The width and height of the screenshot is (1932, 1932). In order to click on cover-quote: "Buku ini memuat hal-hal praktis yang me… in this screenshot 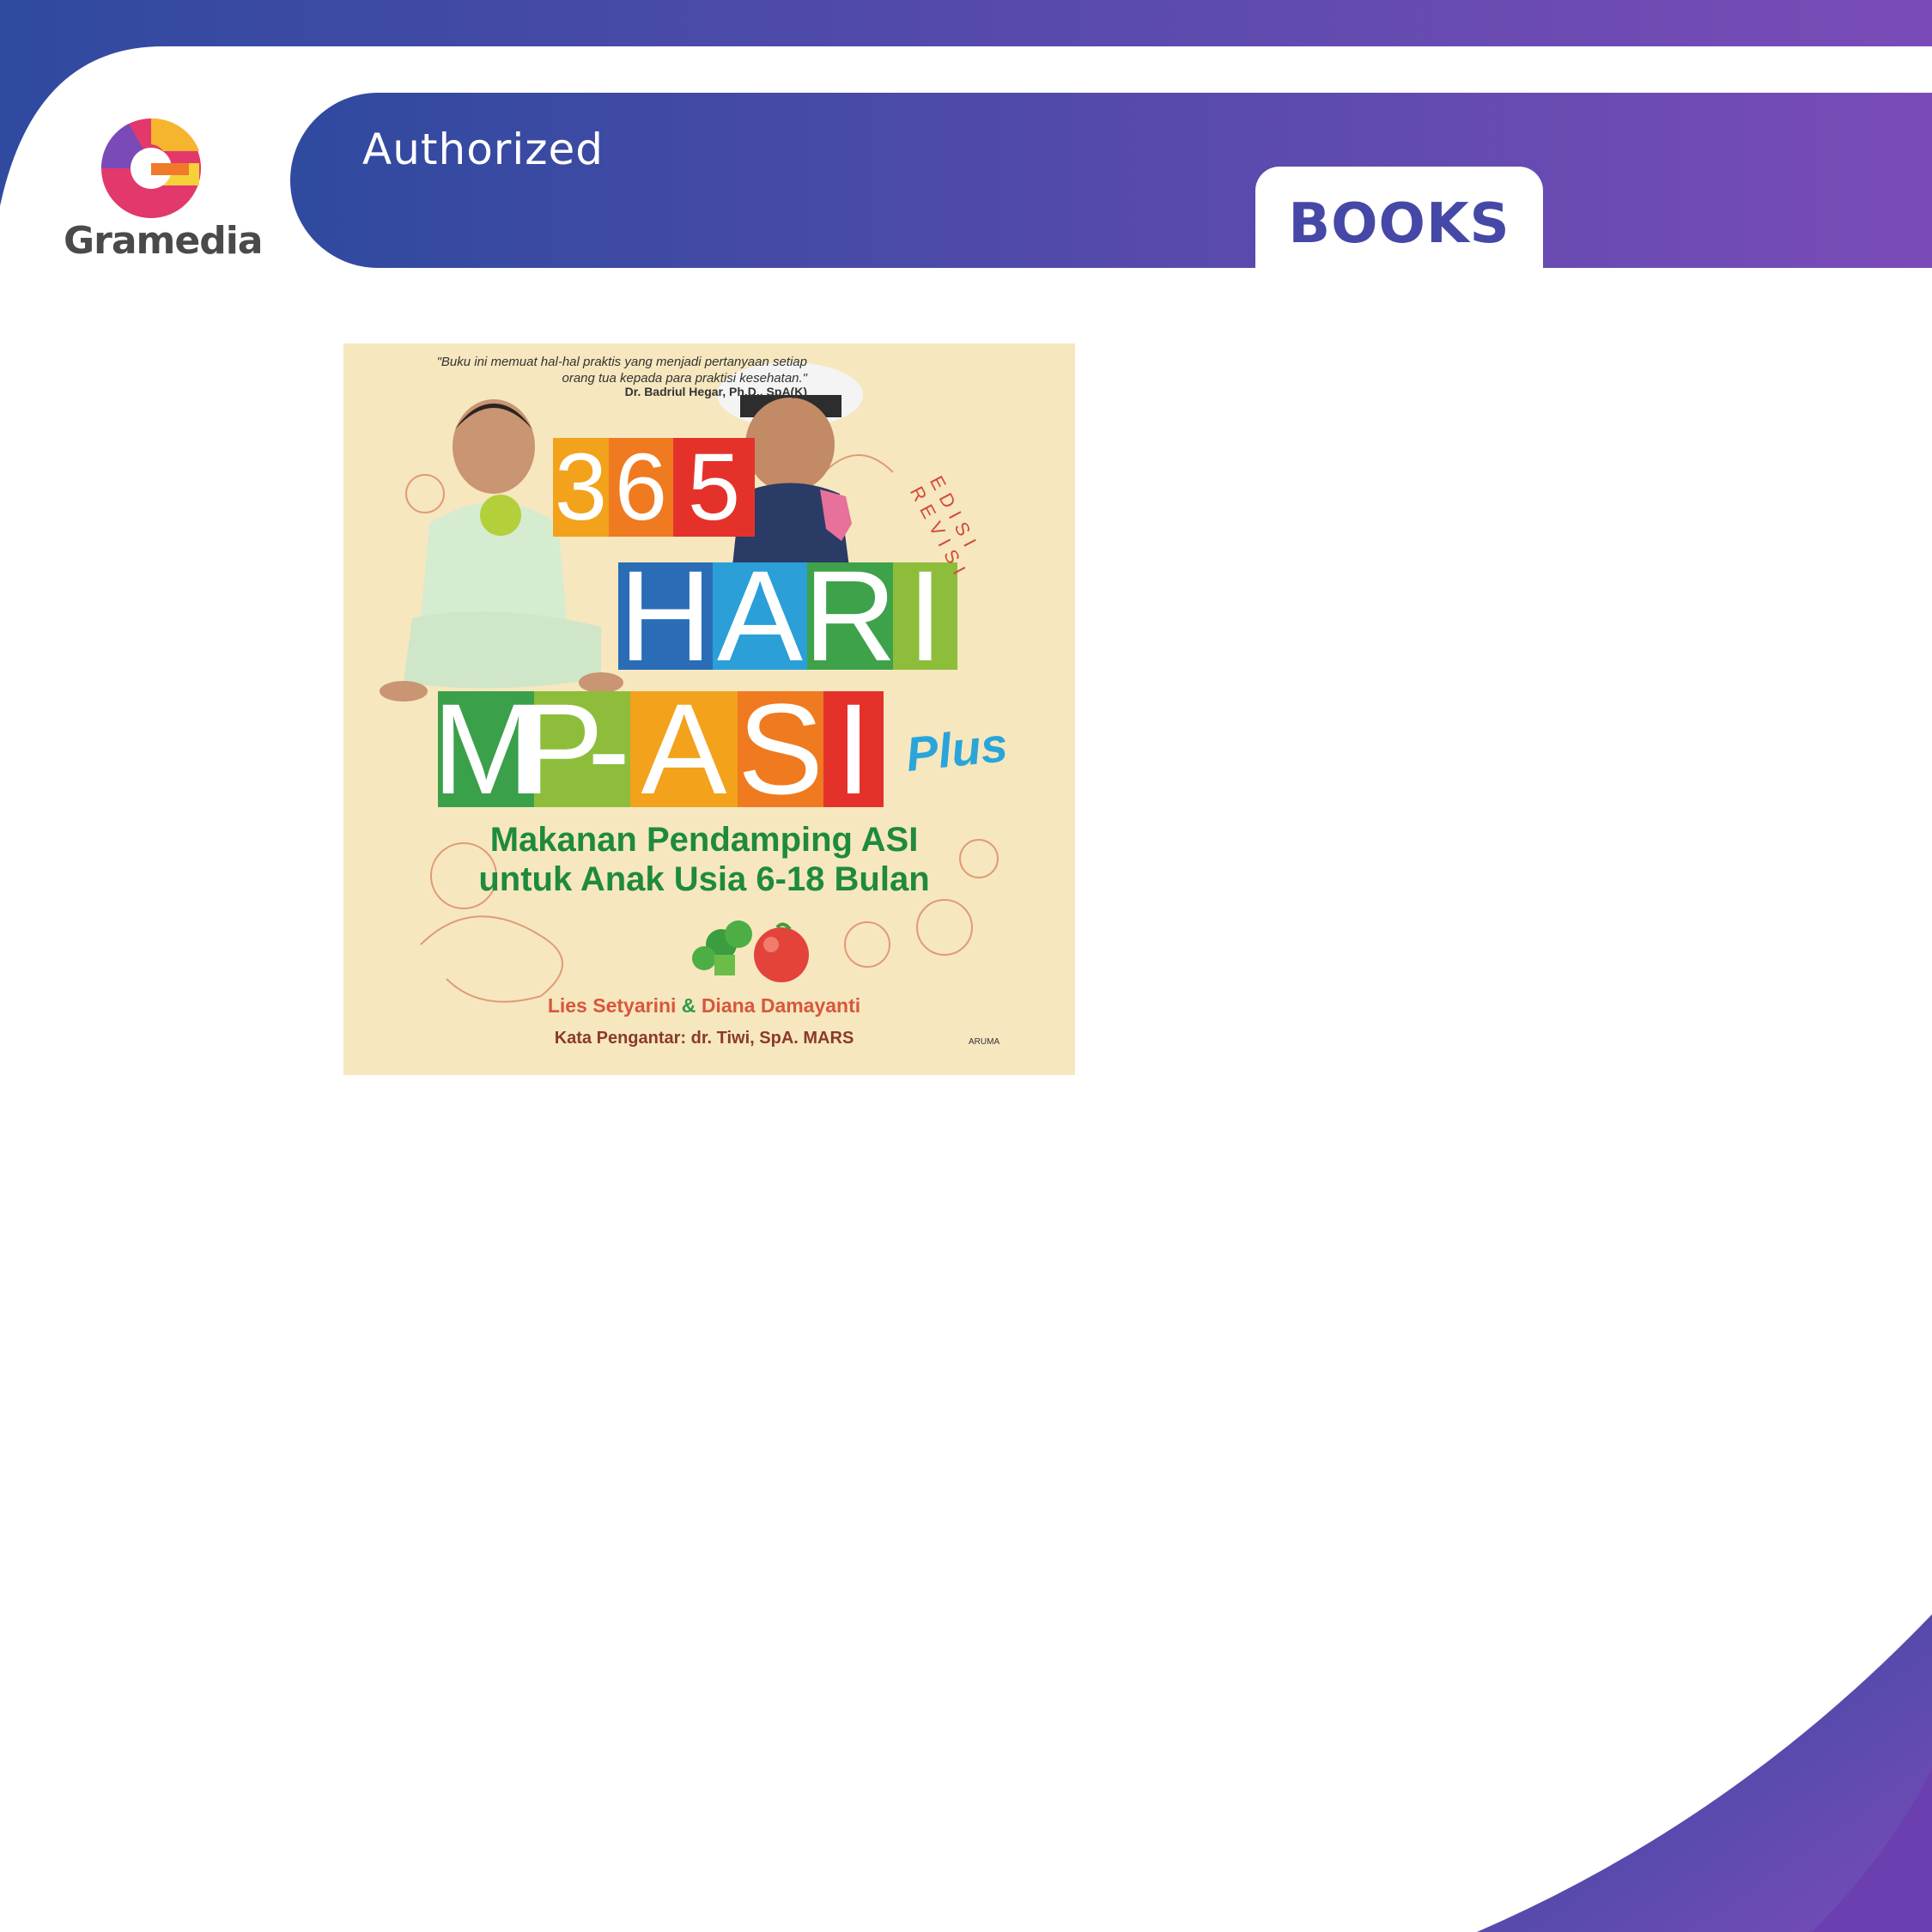, I will do `click(621, 370)`.